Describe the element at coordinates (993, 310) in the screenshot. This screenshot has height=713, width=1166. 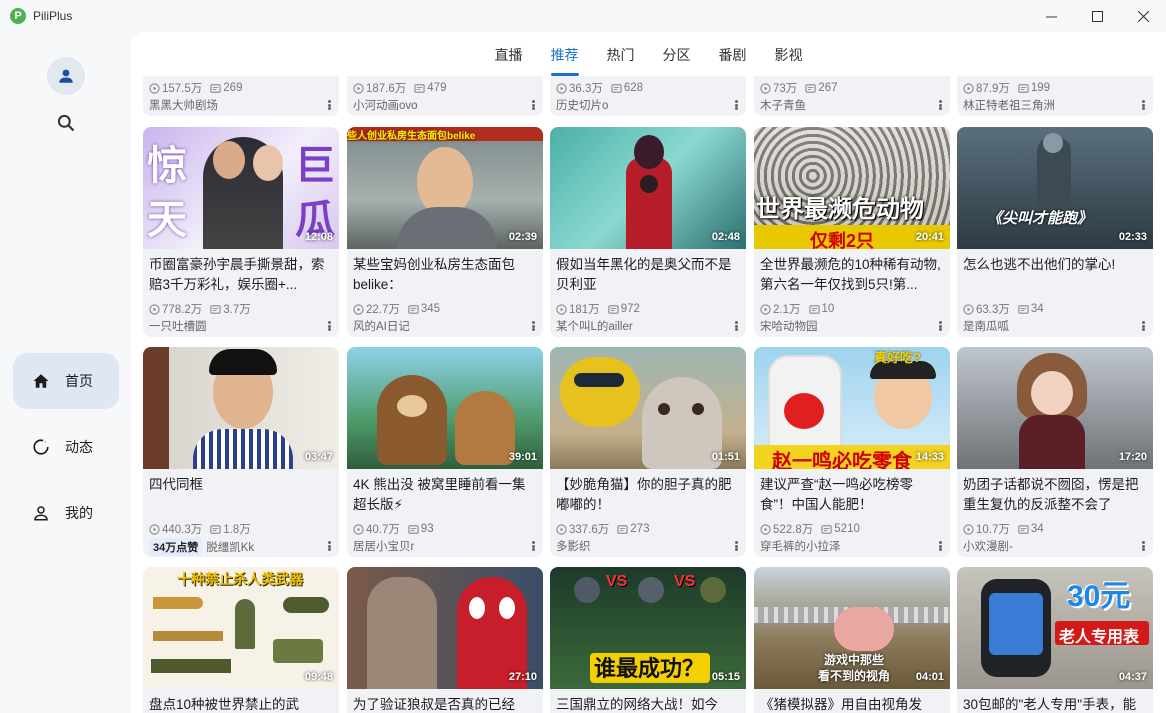
I see `view-count: 63.3万` at that location.